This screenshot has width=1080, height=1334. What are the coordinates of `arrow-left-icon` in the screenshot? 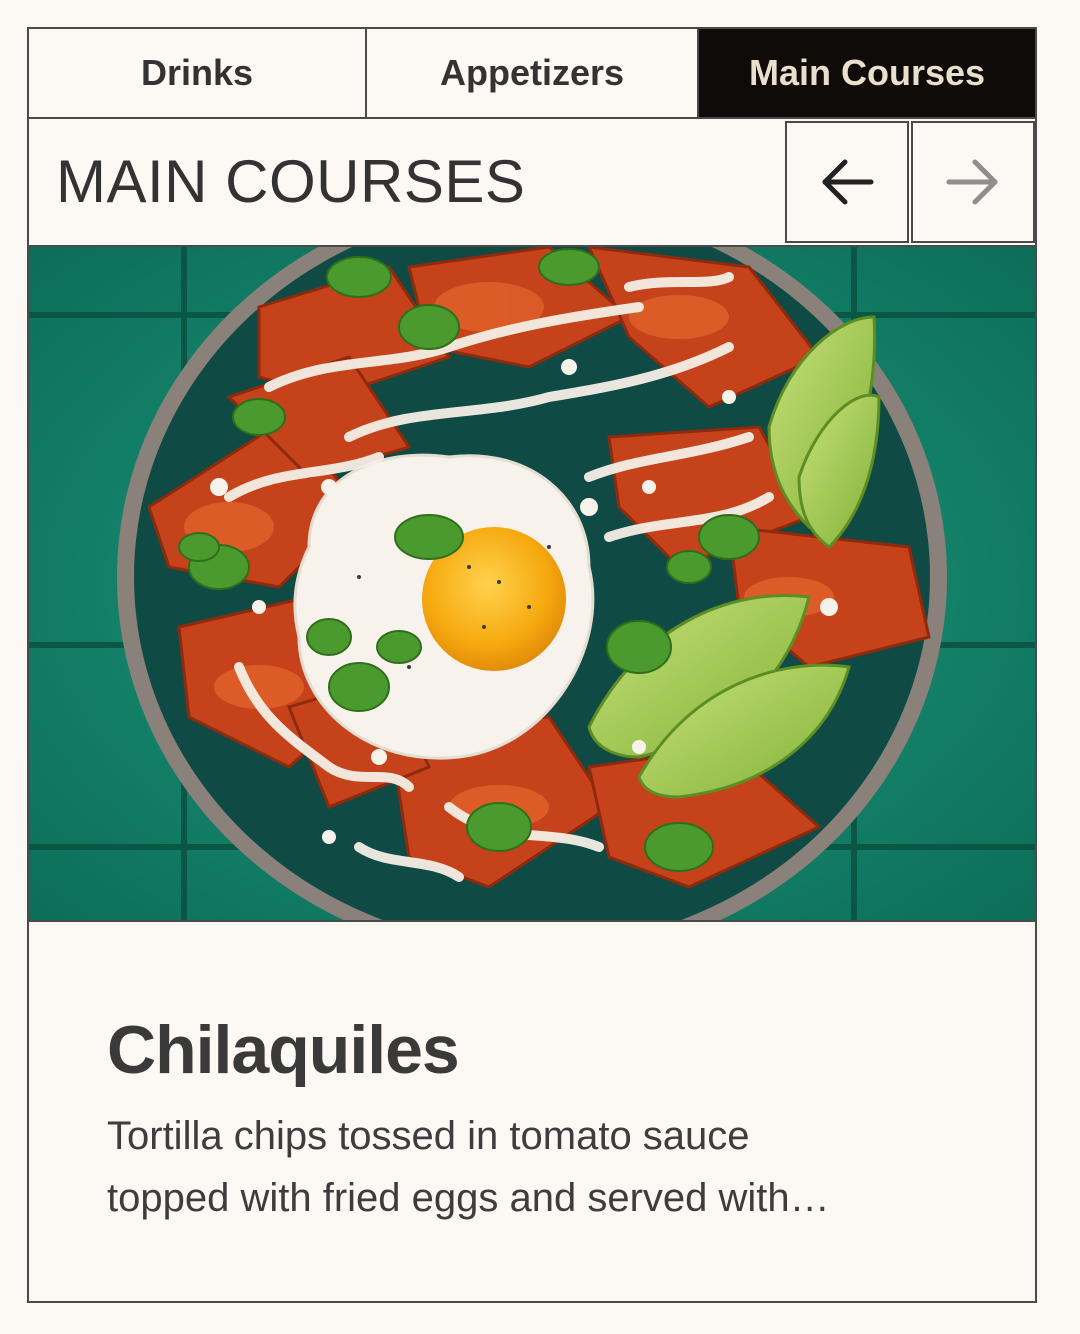 It's located at (848, 182).